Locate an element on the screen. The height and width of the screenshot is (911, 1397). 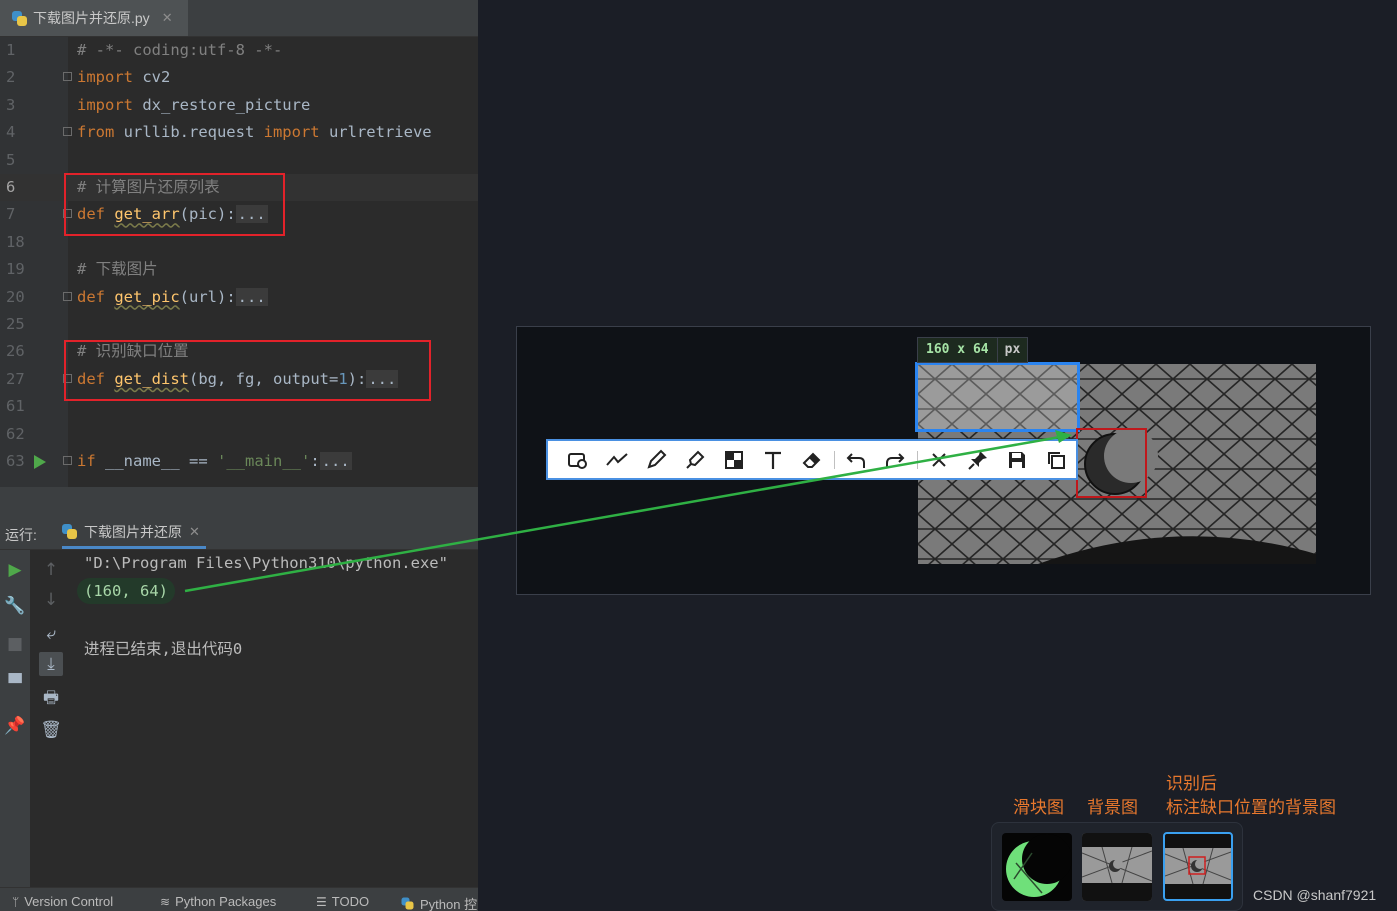
text-icon is located at coordinates (772, 460).